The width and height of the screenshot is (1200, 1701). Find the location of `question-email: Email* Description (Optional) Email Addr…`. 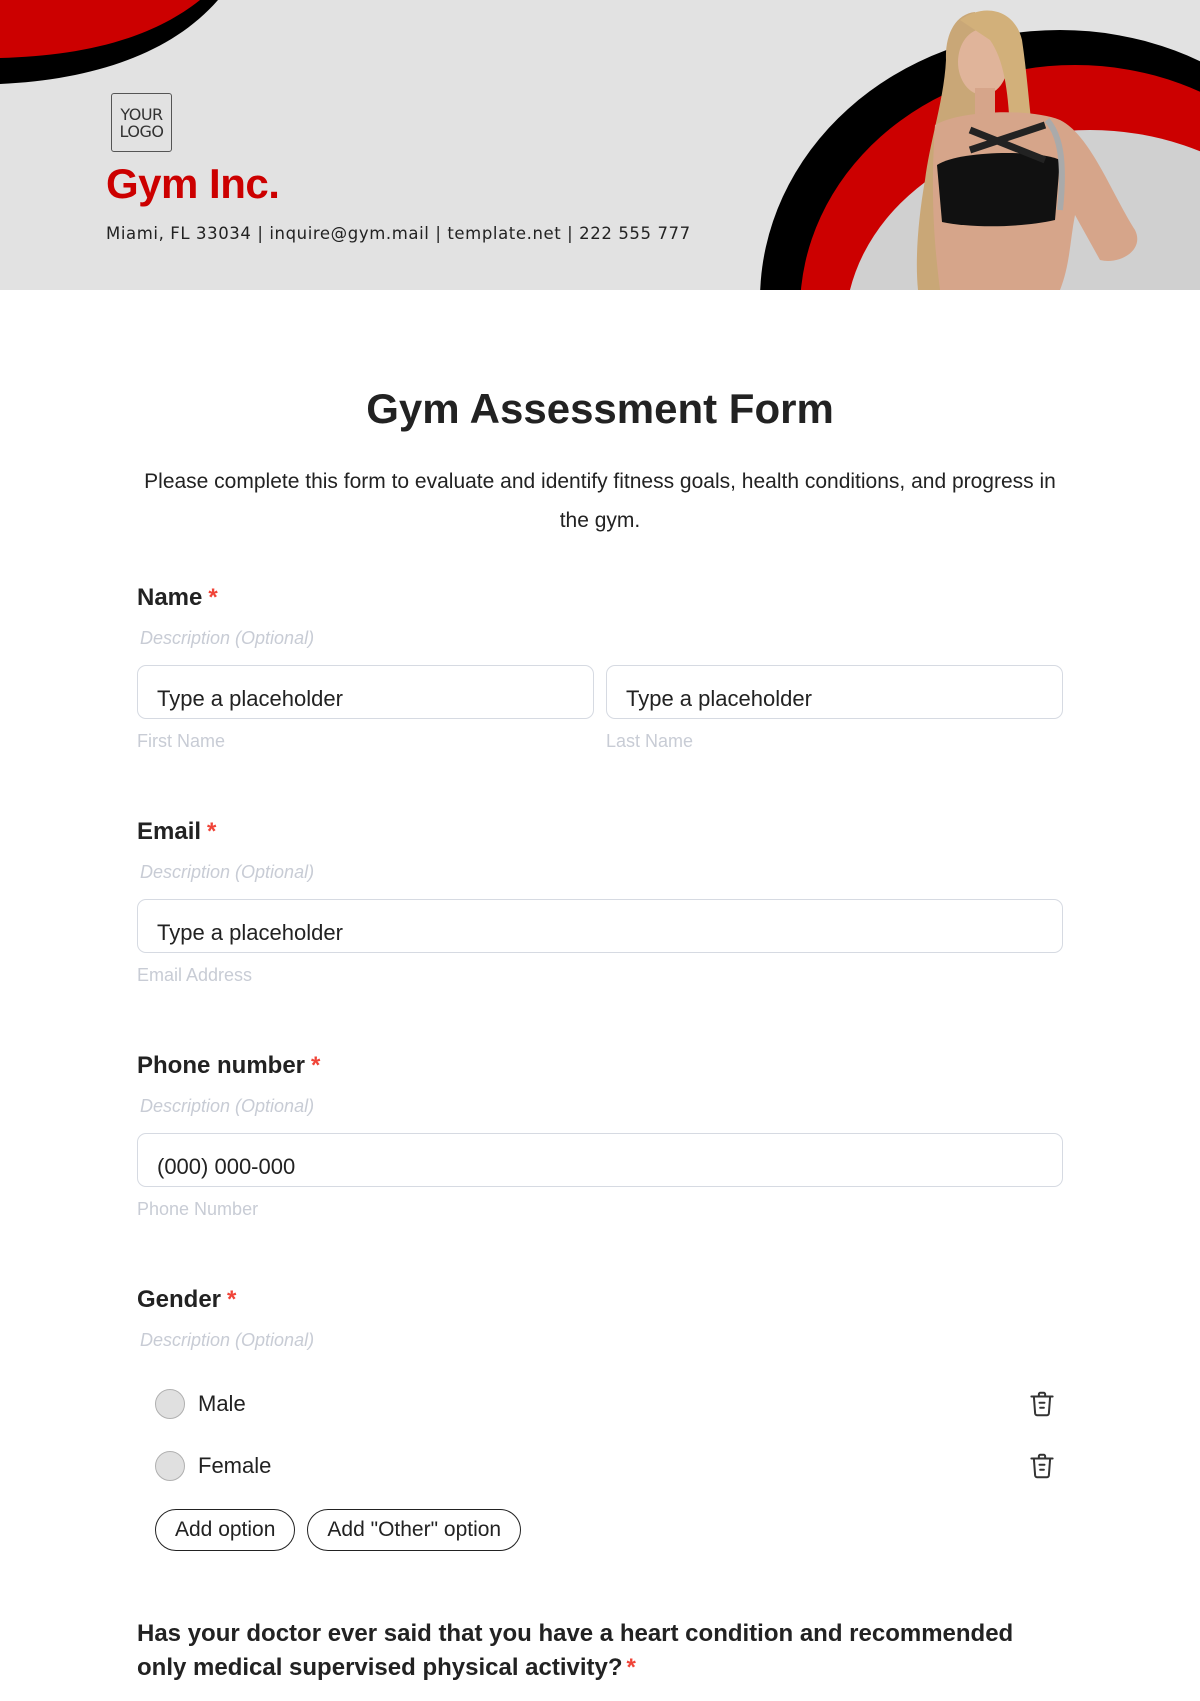

question-email: Email* Description (Optional) Email Addr… is located at coordinates (600, 902).